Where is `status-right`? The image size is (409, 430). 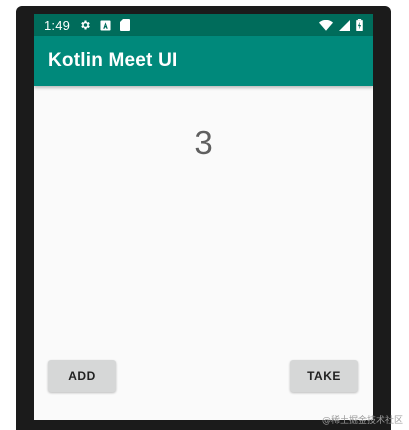
status-right is located at coordinates (341, 25).